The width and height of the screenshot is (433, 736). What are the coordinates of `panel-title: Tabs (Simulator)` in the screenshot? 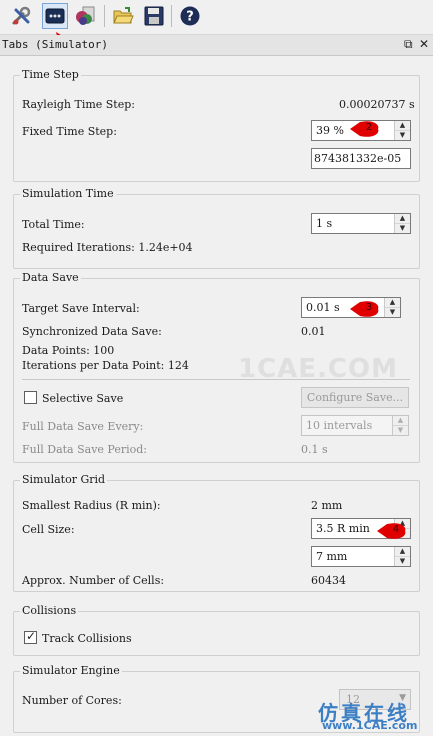 It's located at (55, 44).